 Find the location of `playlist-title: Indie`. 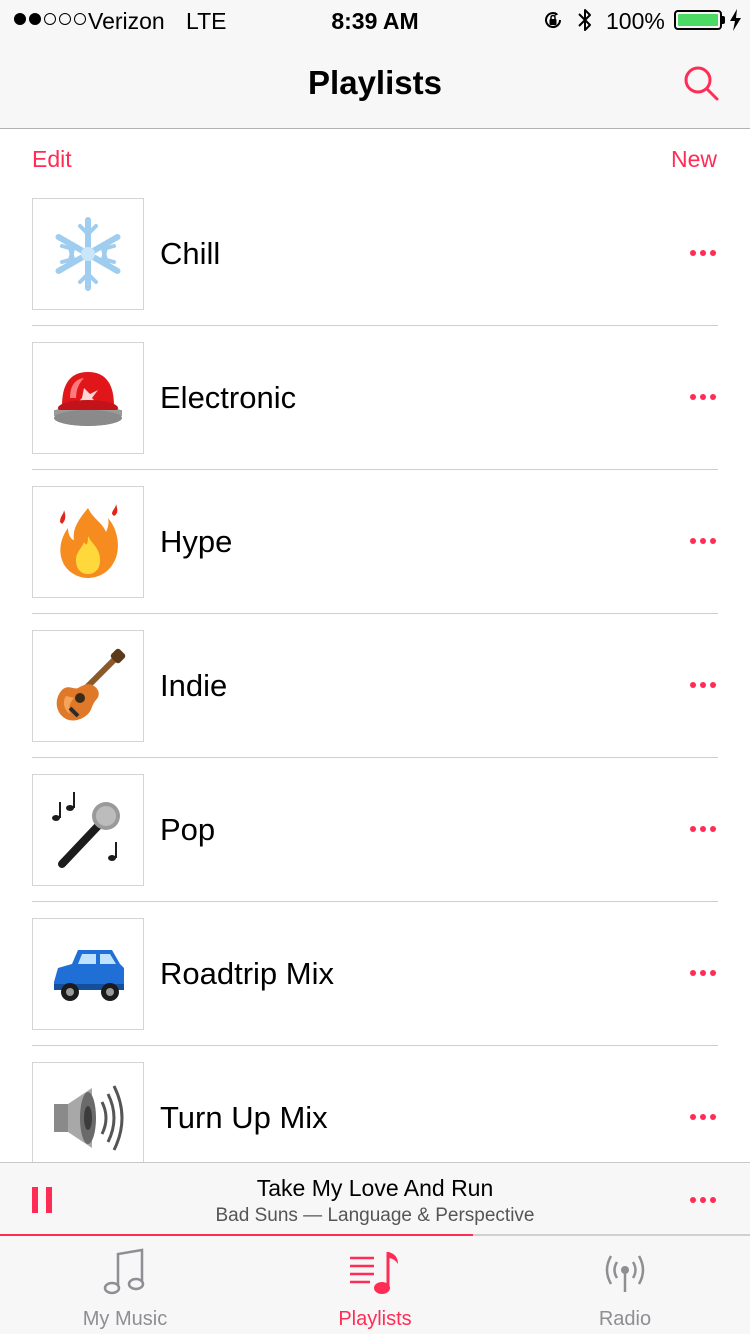

playlist-title: Indie is located at coordinates (194, 685).